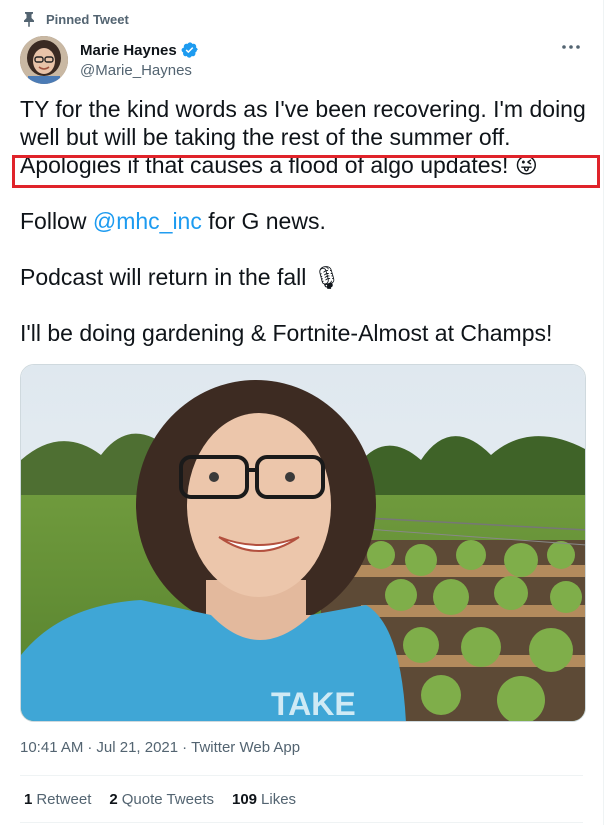 Image resolution: width=616 pixels, height=825 pixels. What do you see at coordinates (28, 799) in the screenshot?
I see `retweets-count: 1` at bounding box center [28, 799].